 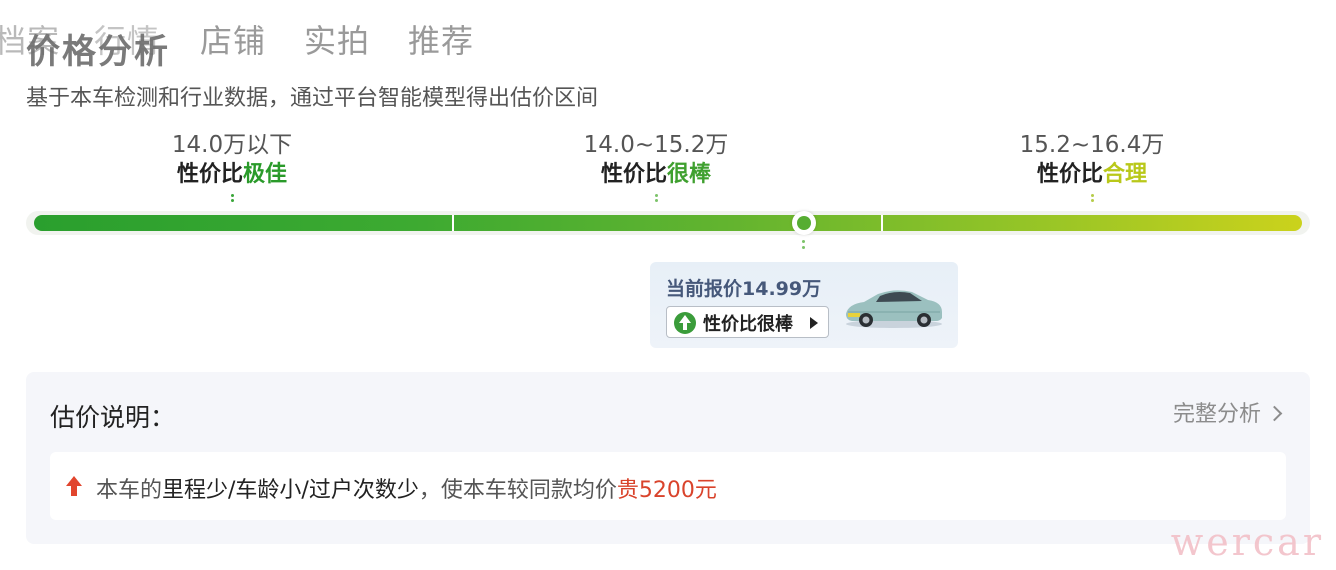 I want to click on value-rating-button: 性价比很棒, so click(x=747, y=322).